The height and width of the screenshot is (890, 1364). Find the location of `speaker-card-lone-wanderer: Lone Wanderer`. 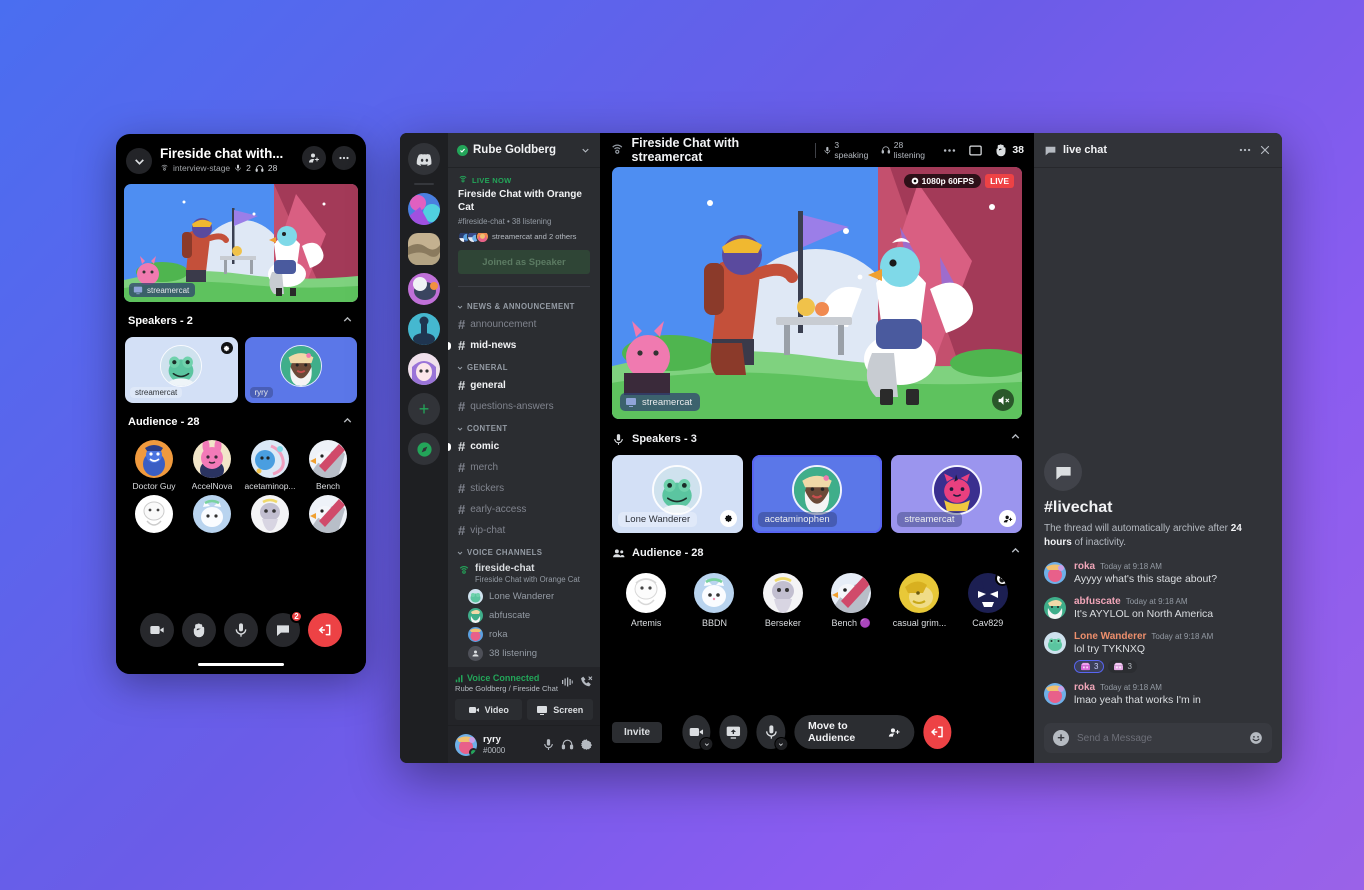

speaker-card-lone-wanderer: Lone Wanderer is located at coordinates (677, 494).